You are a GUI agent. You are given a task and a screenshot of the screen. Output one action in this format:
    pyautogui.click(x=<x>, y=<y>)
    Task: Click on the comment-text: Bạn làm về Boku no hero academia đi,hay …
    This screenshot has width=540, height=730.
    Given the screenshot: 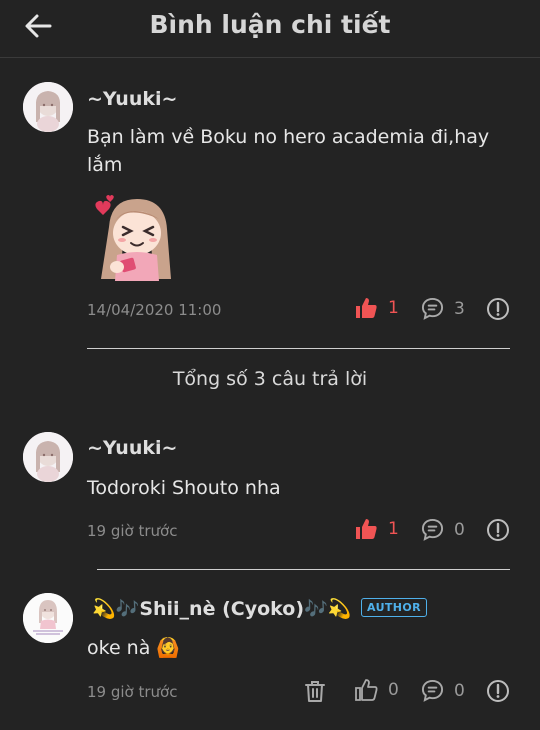 What is the action you would take?
    pyautogui.click(x=288, y=151)
    